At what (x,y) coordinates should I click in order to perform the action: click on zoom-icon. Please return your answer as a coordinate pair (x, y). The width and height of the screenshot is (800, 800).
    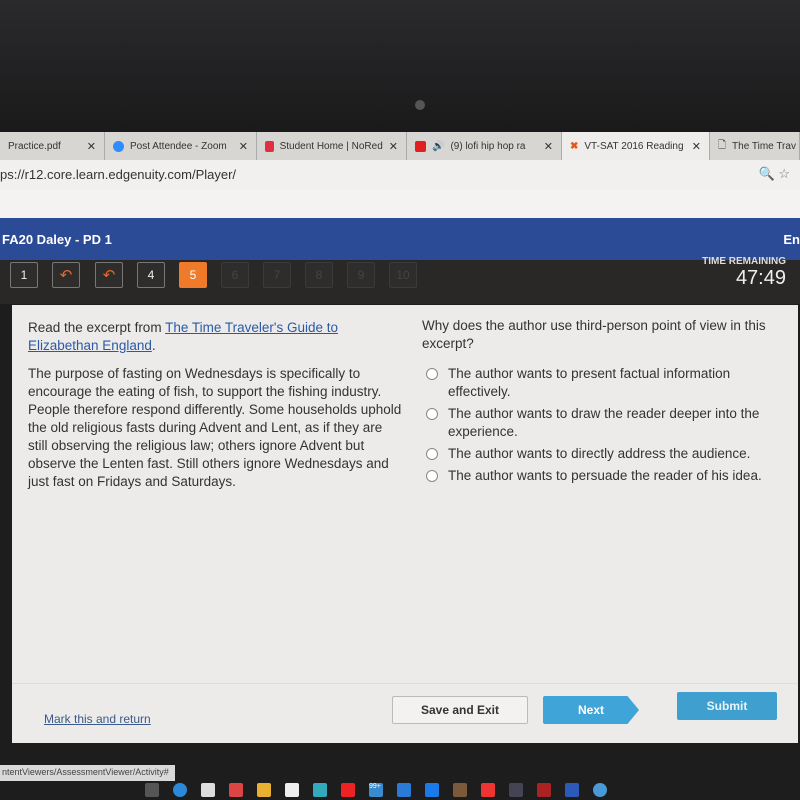
    Looking at the image, I should click on (118, 146).